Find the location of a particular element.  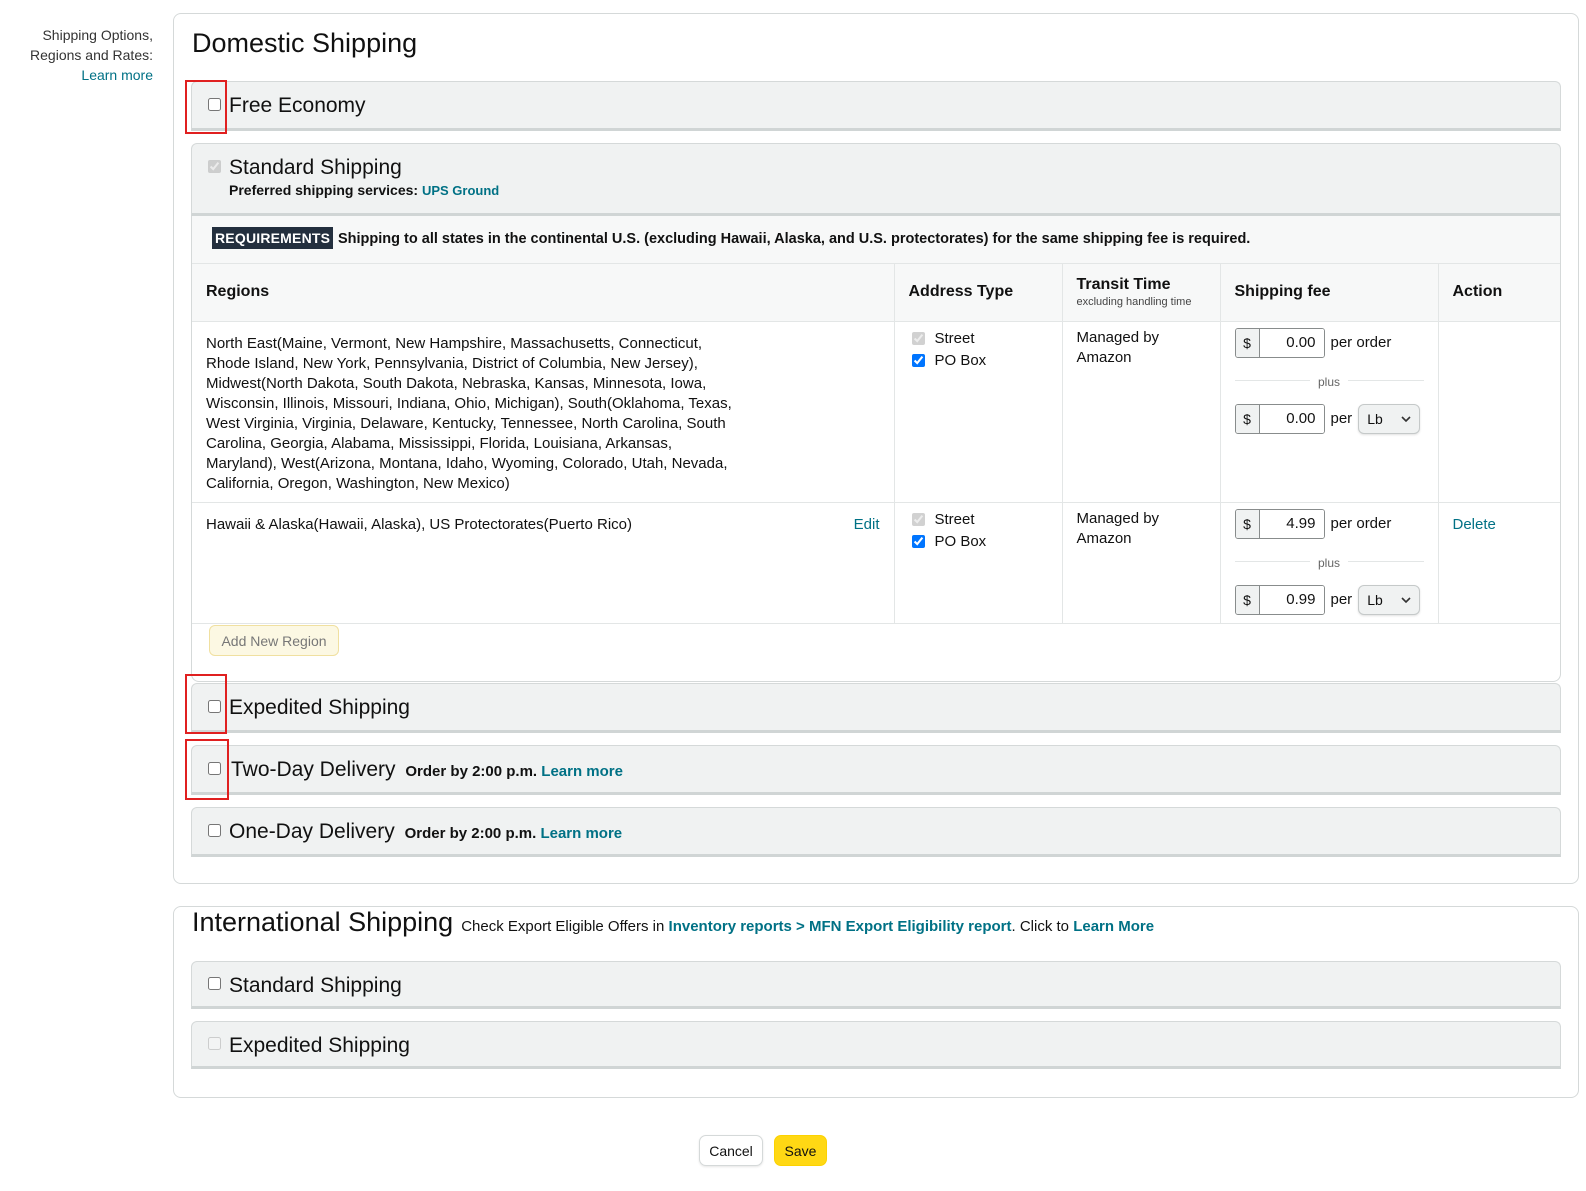

per-order-fee: $ 4.99 per order is located at coordinates (1329, 523).